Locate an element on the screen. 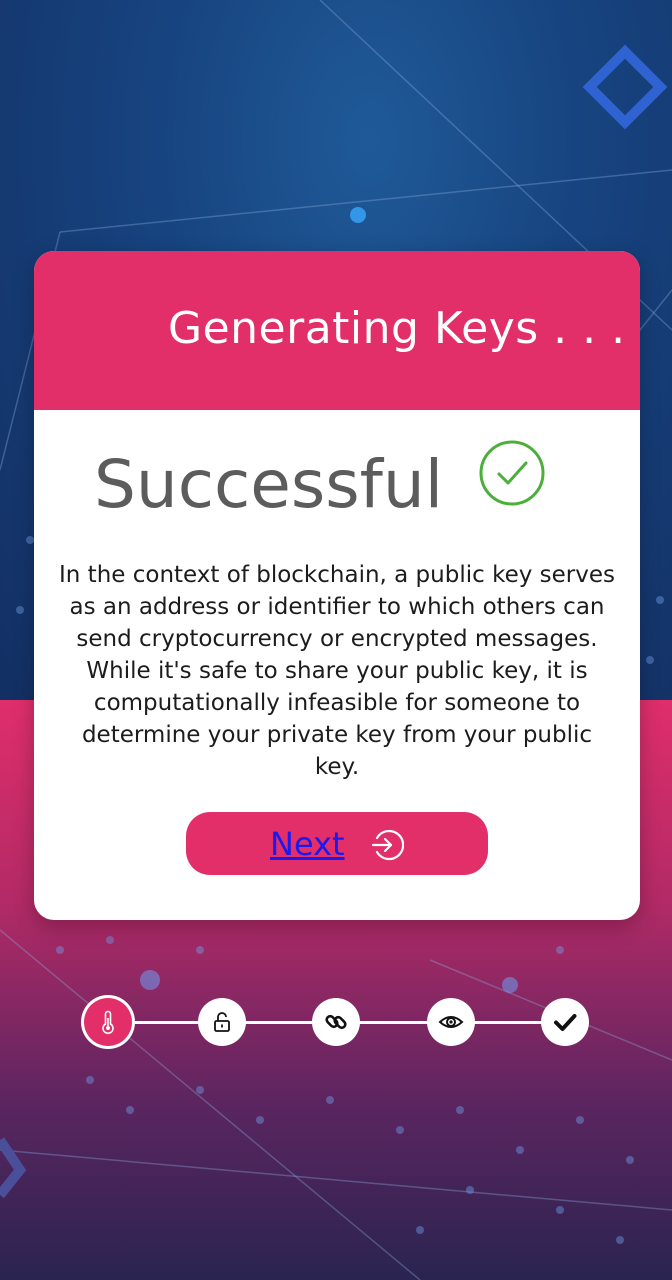 The image size is (672, 1280). eye-icon is located at coordinates (451, 1022).